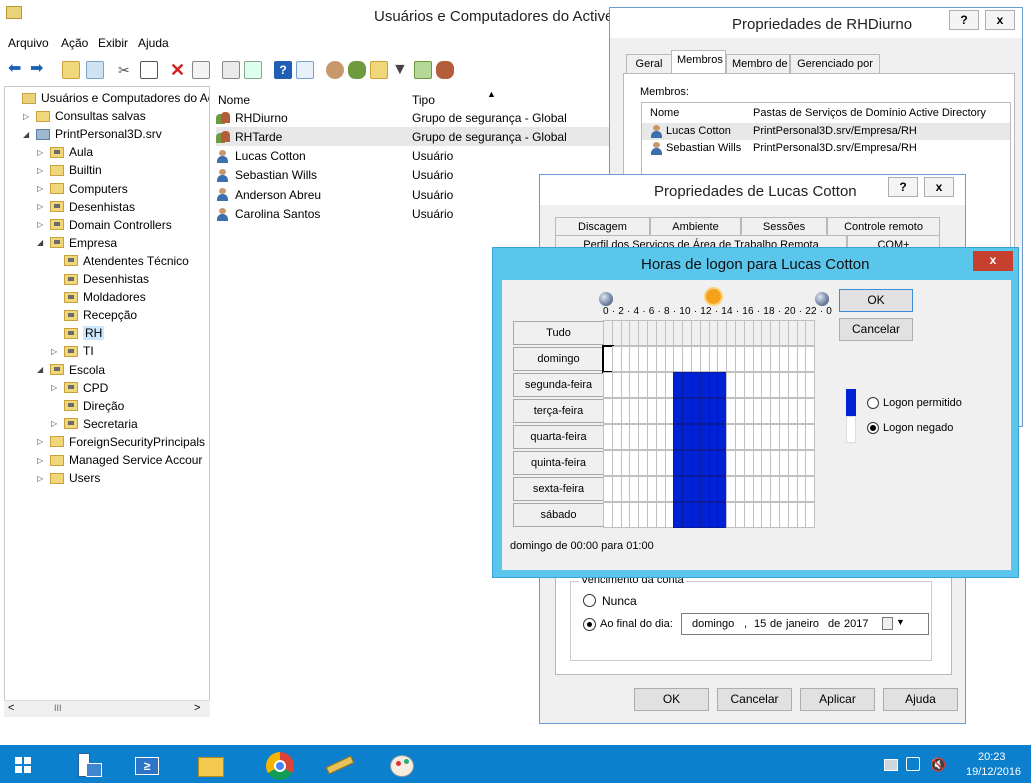 Image resolution: width=1031 pixels, height=783 pixels. Describe the element at coordinates (993, 261) in the screenshot. I see `logon-close-button: x` at that location.